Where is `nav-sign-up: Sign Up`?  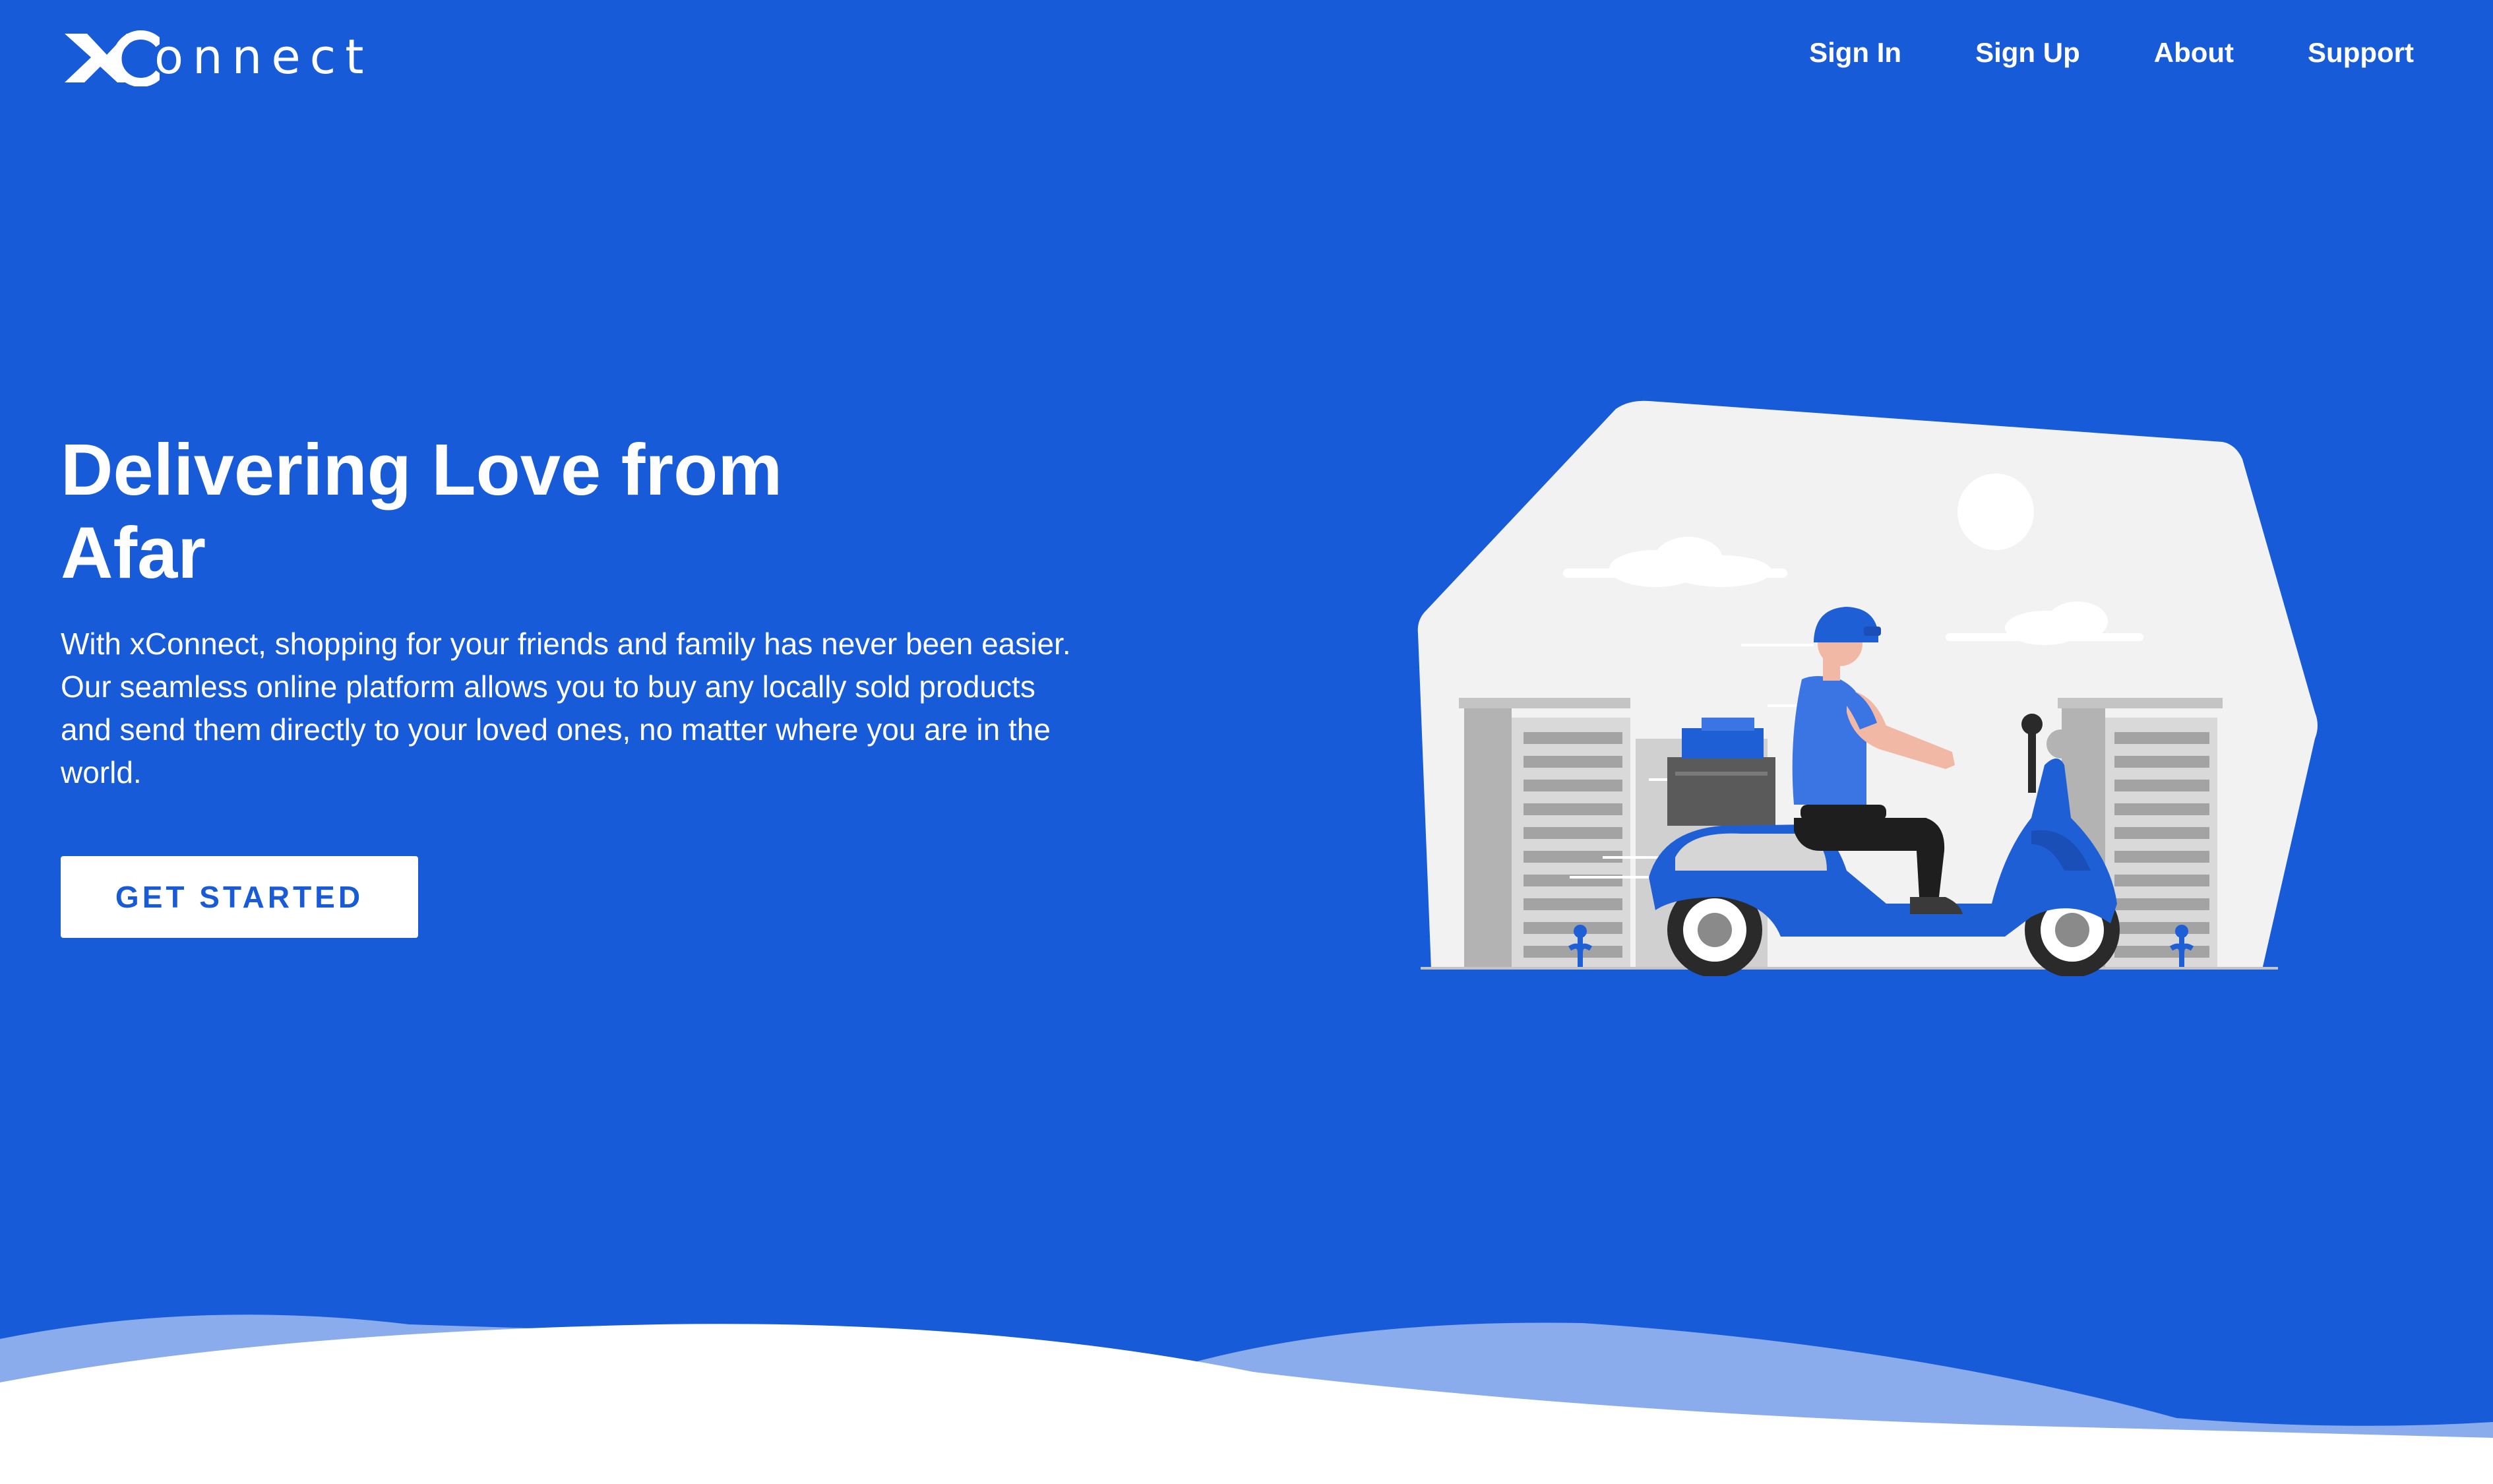
nav-sign-up: Sign Up is located at coordinates (2027, 53).